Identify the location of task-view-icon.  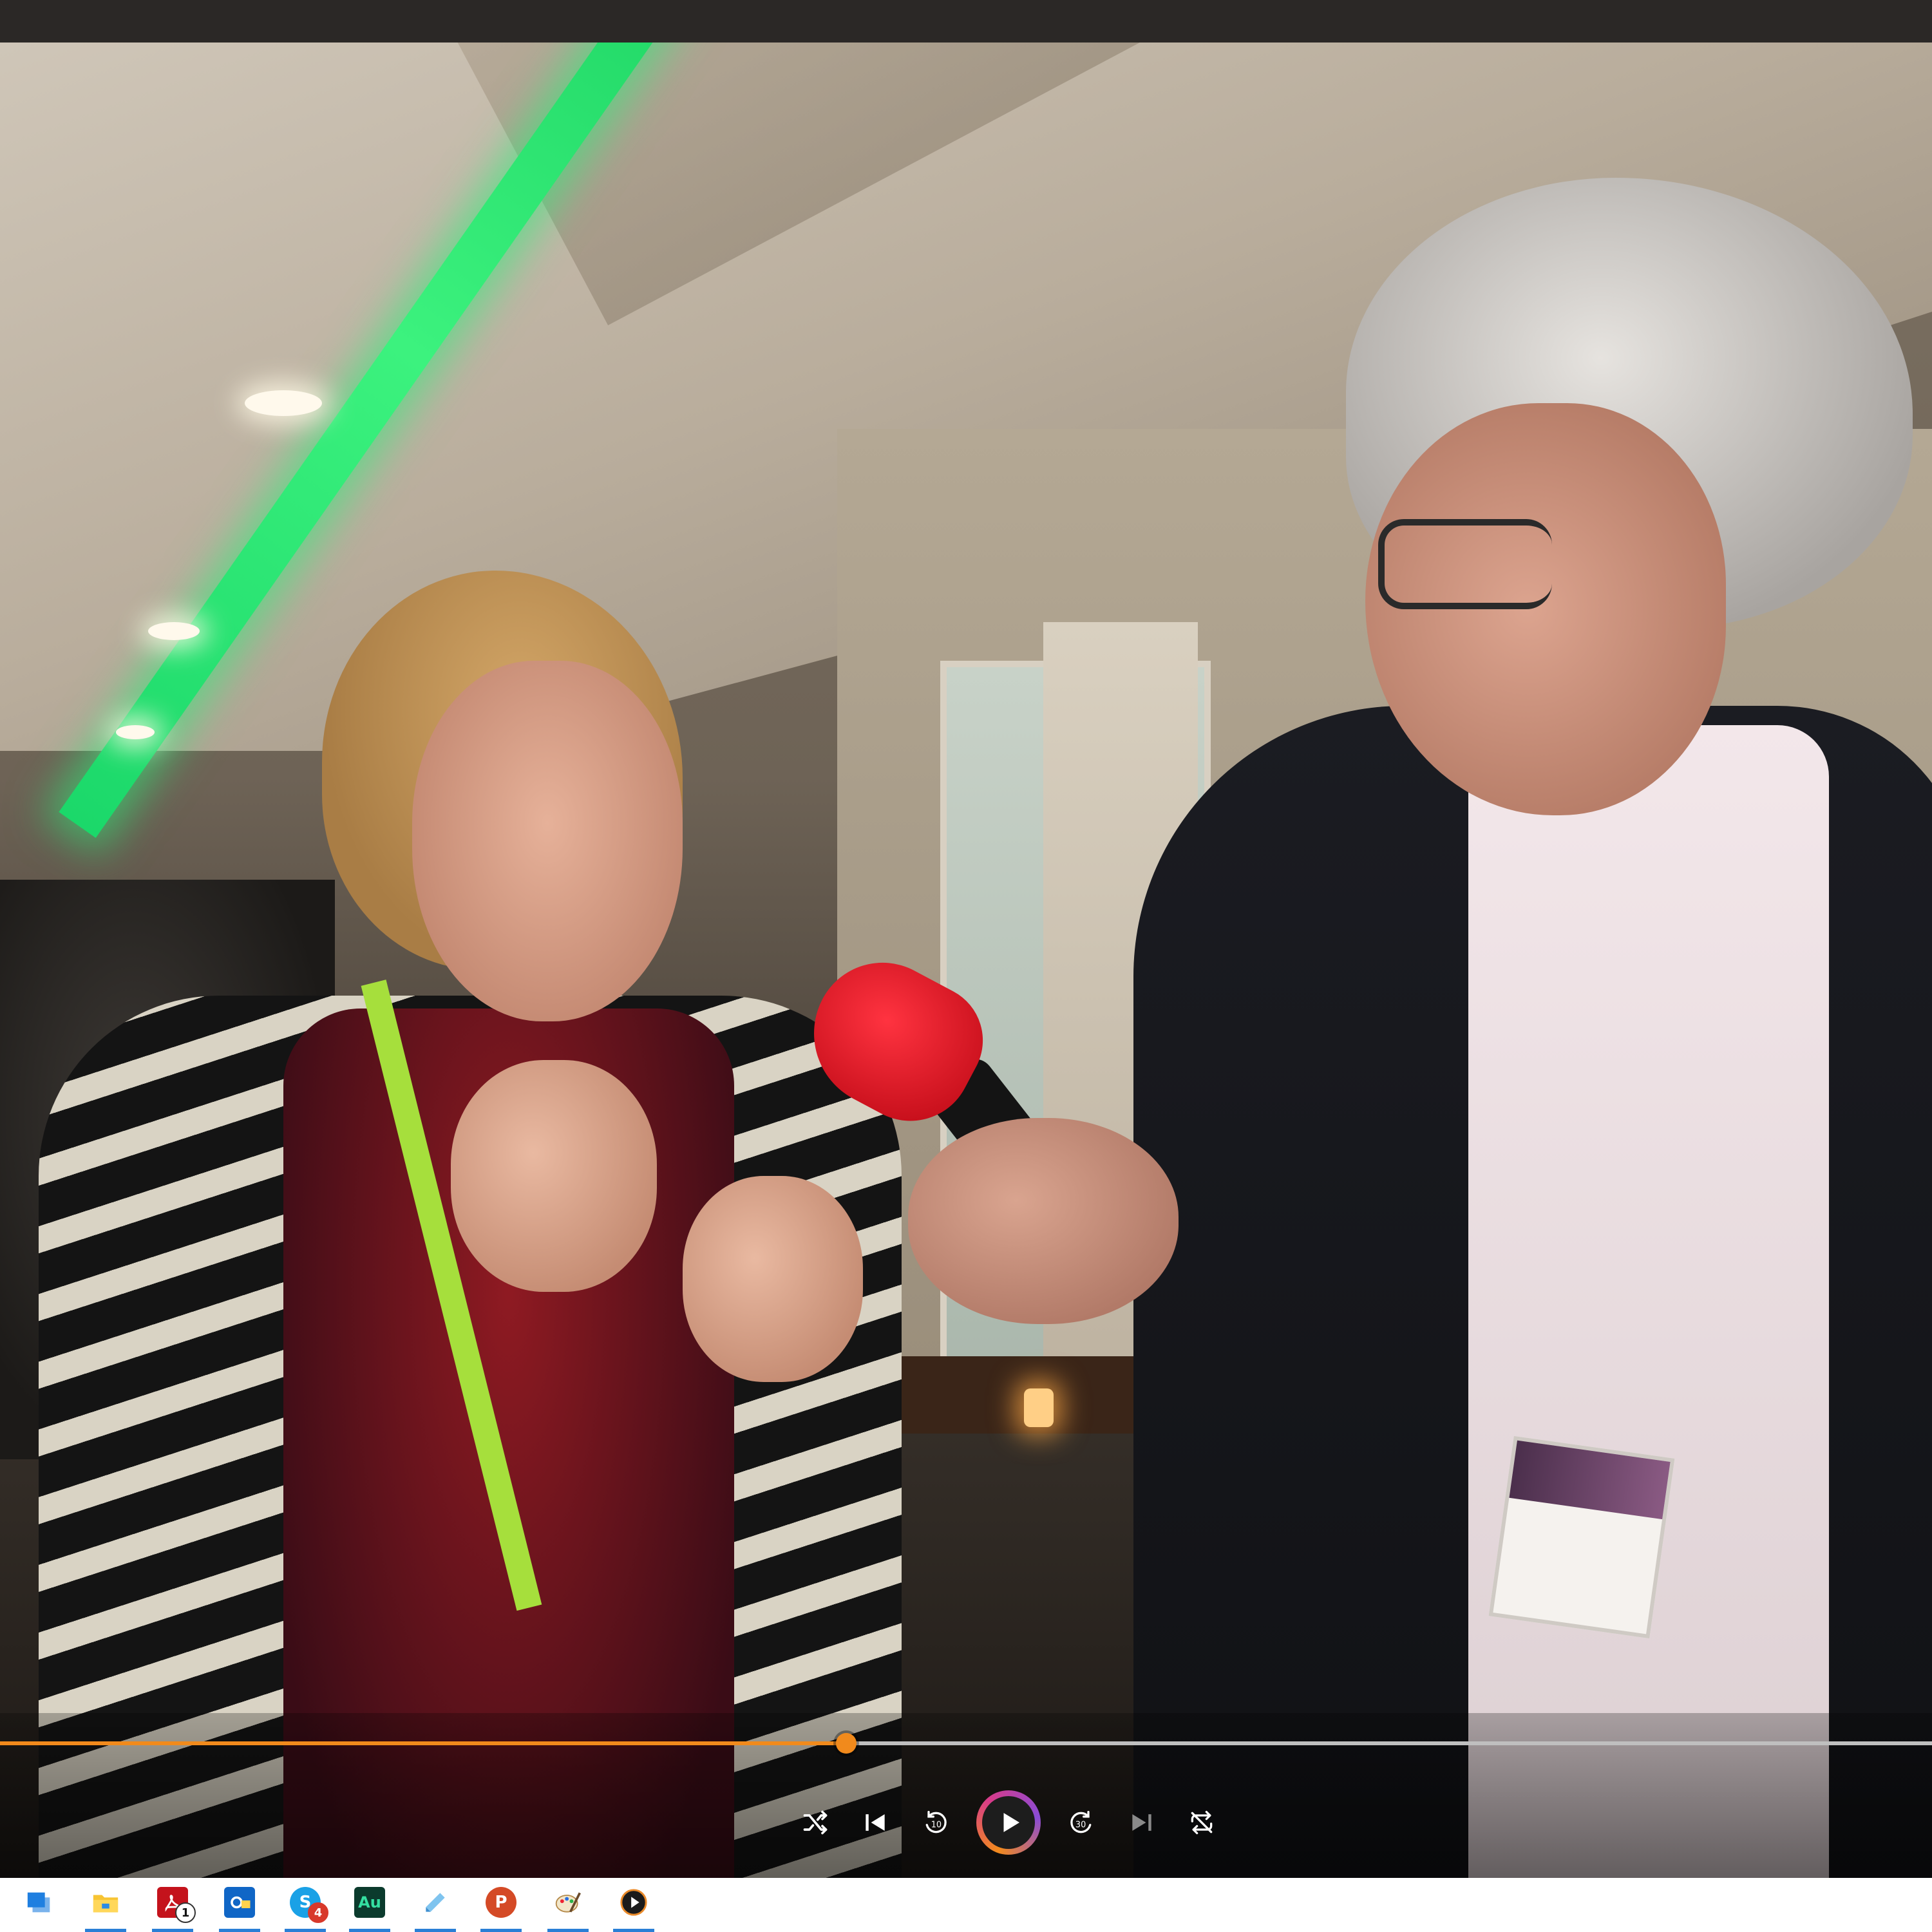
(40, 1902).